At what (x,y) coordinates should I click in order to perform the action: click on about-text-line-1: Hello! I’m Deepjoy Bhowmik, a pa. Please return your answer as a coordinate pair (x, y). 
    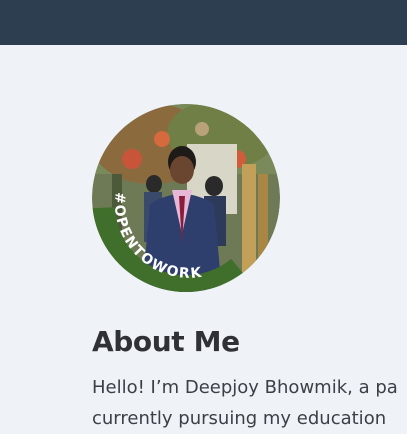
    Looking at the image, I should click on (245, 387).